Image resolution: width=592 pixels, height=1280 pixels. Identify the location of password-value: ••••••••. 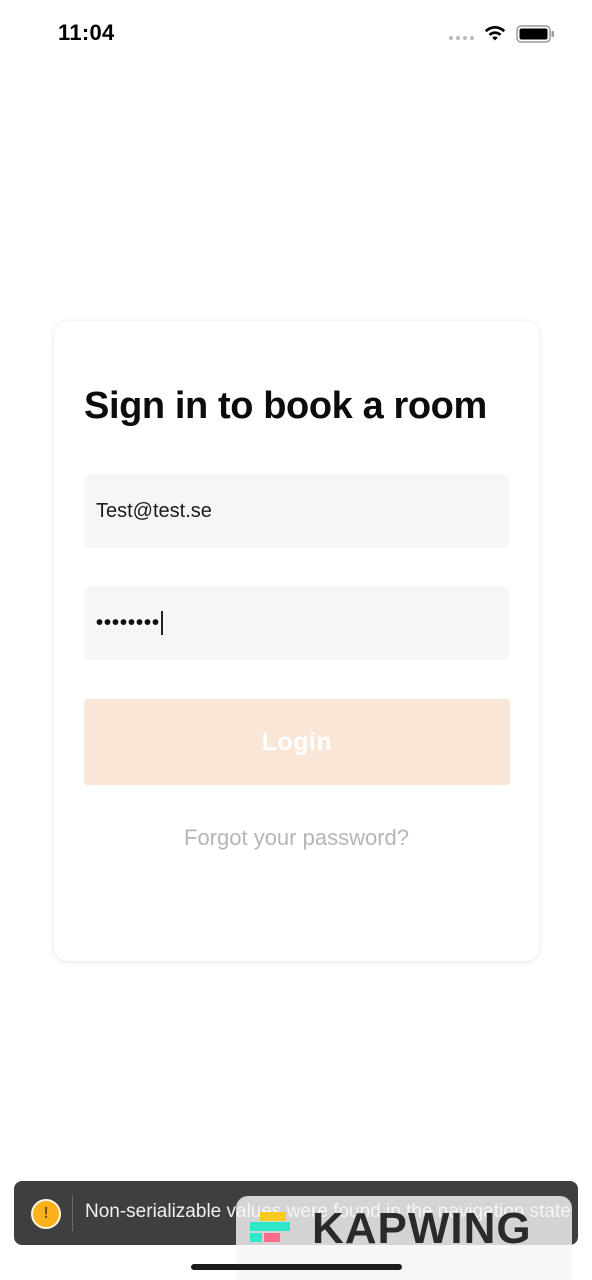
(128, 622).